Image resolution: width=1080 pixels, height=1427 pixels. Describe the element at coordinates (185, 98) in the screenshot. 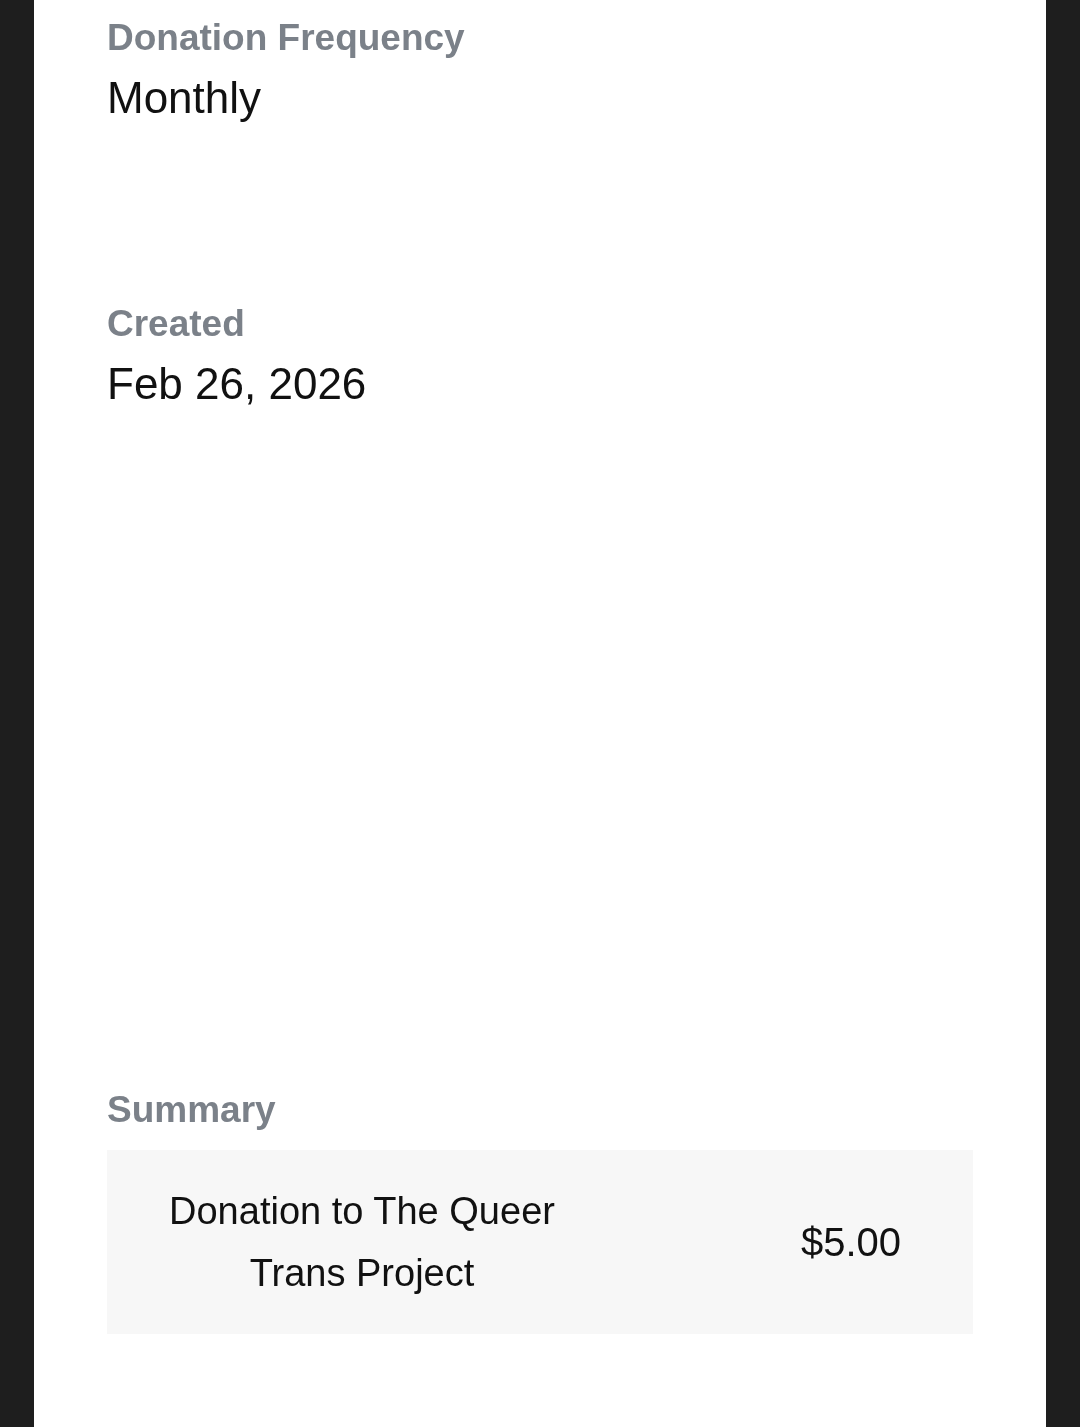

I see `field-value: Monthly` at that location.